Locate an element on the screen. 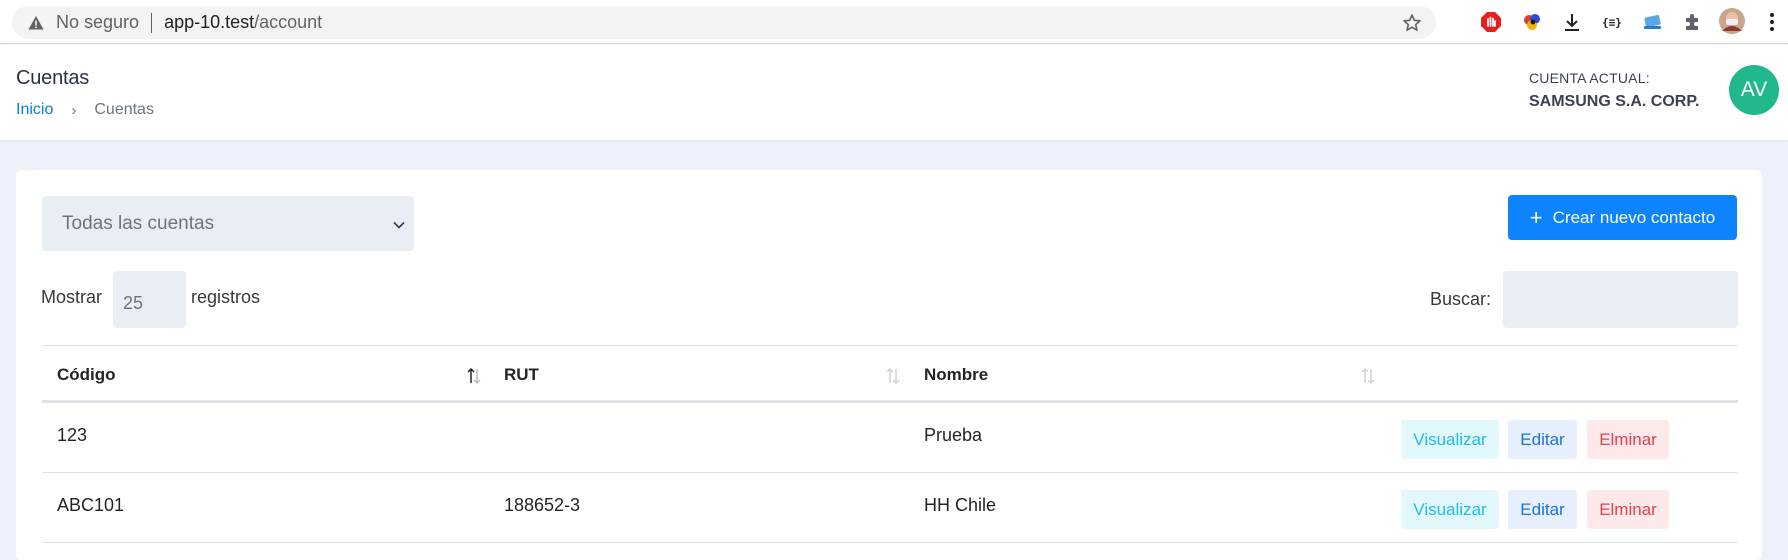  adblock-extension-icon is located at coordinates (1491, 22).